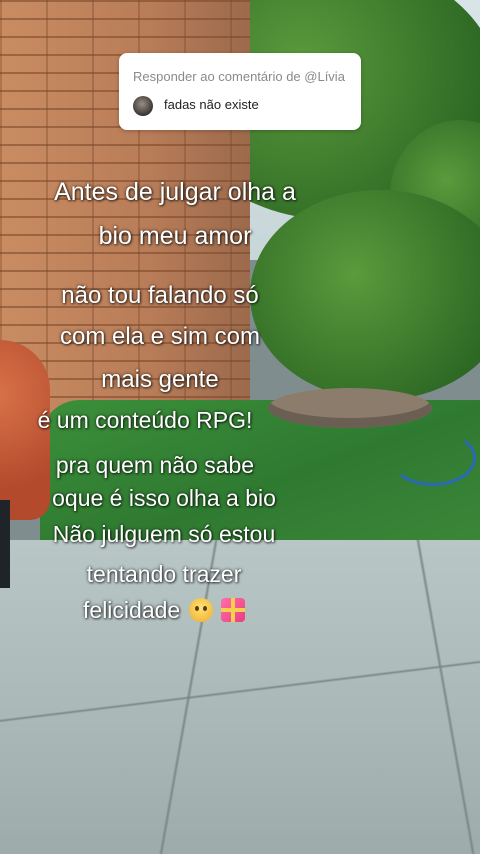 The height and width of the screenshot is (854, 480). I want to click on caption-line: Não julguem só estou, so click(164, 534).